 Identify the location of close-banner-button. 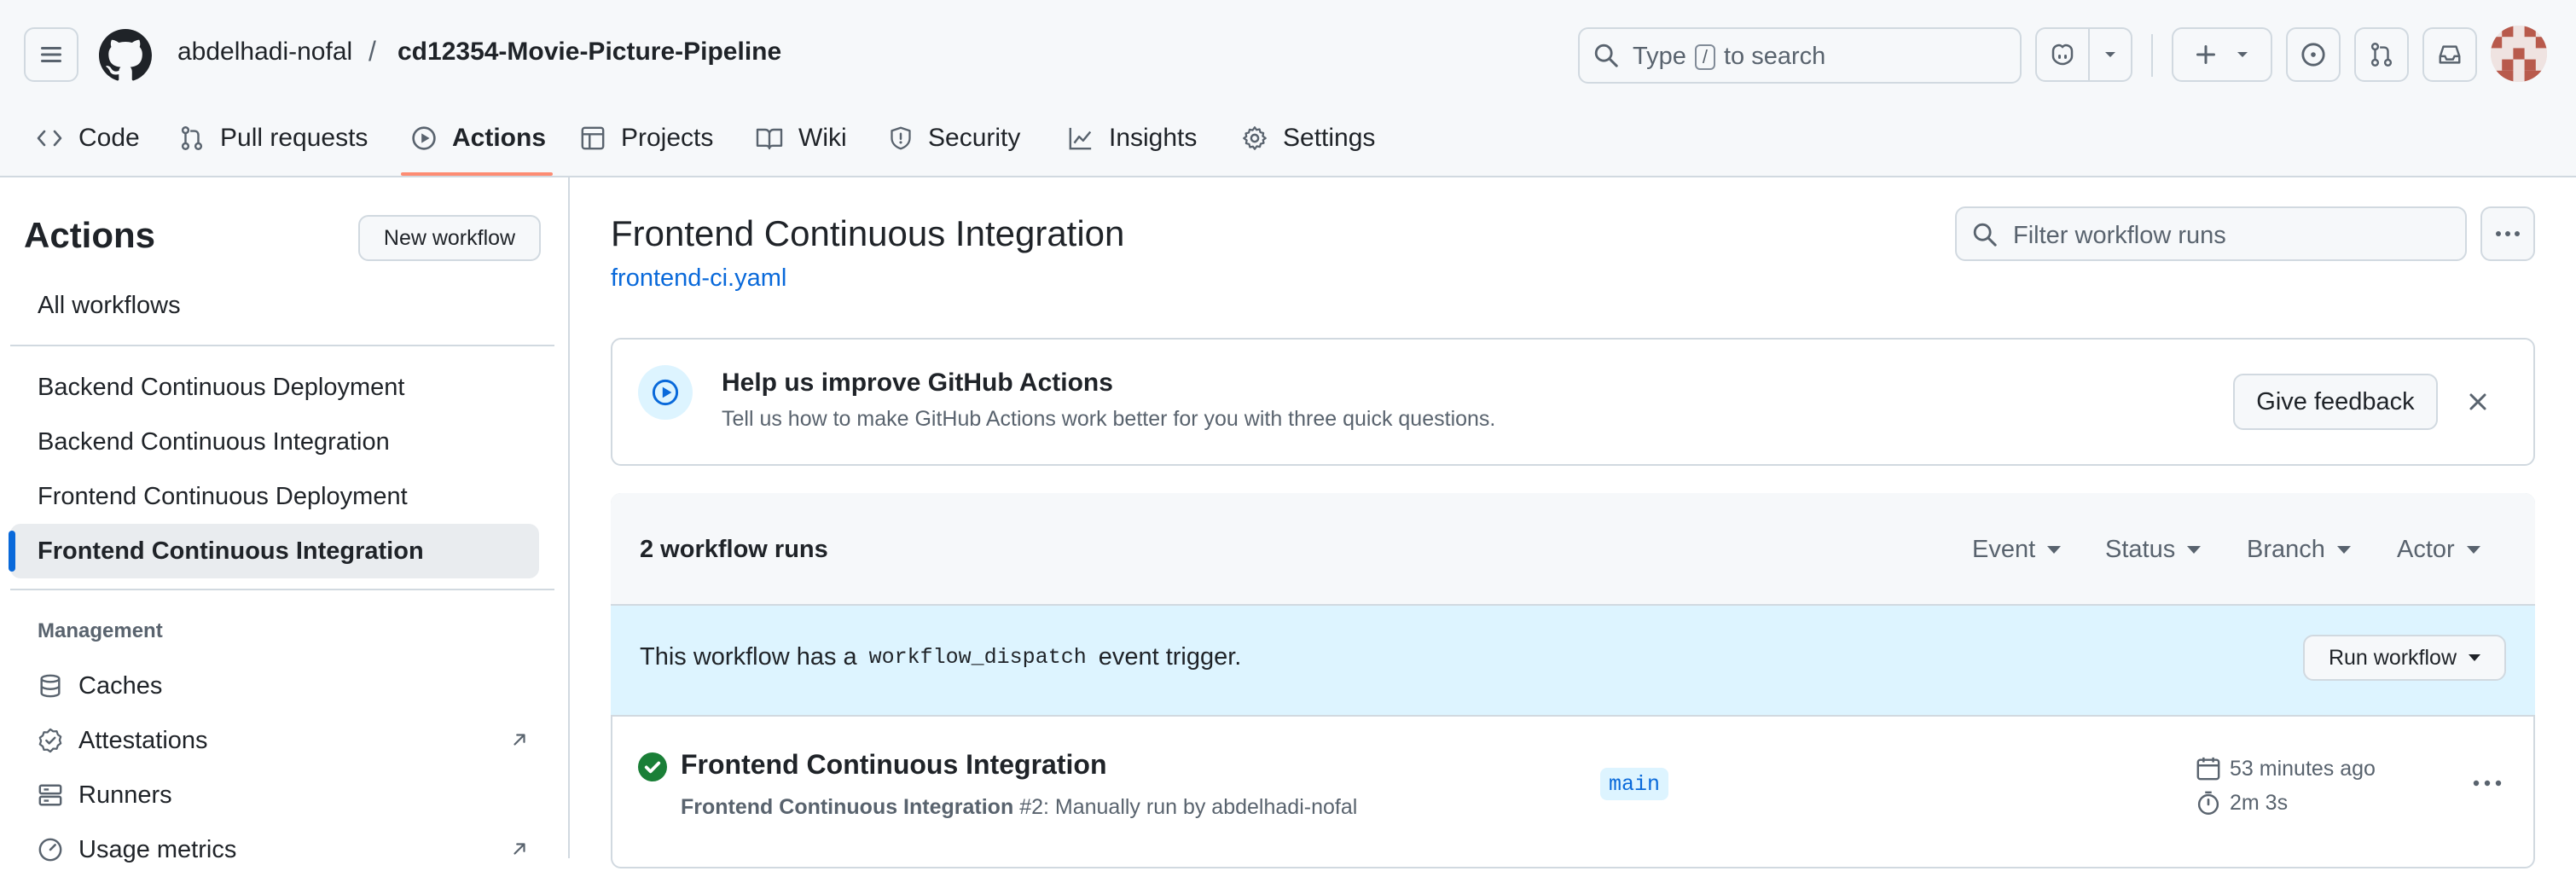
(2477, 401).